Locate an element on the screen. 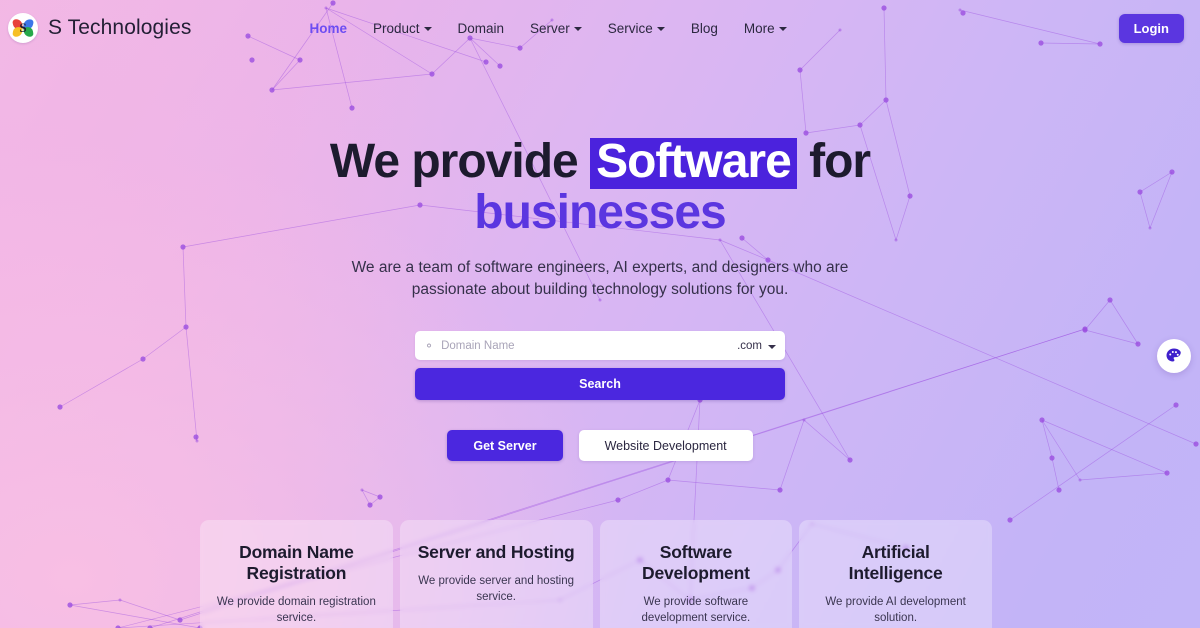 This screenshot has width=1200, height=628. service-card-description: We provide server and hosting service. is located at coordinates (496, 589).